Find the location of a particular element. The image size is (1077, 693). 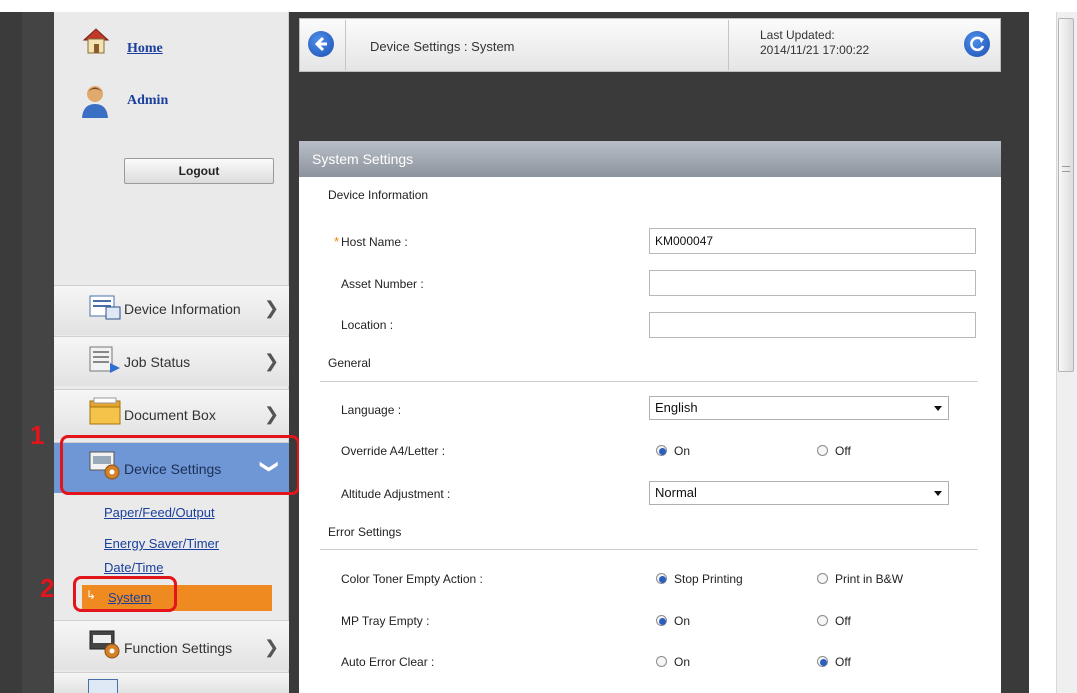

user-name: Admin is located at coordinates (148, 100).